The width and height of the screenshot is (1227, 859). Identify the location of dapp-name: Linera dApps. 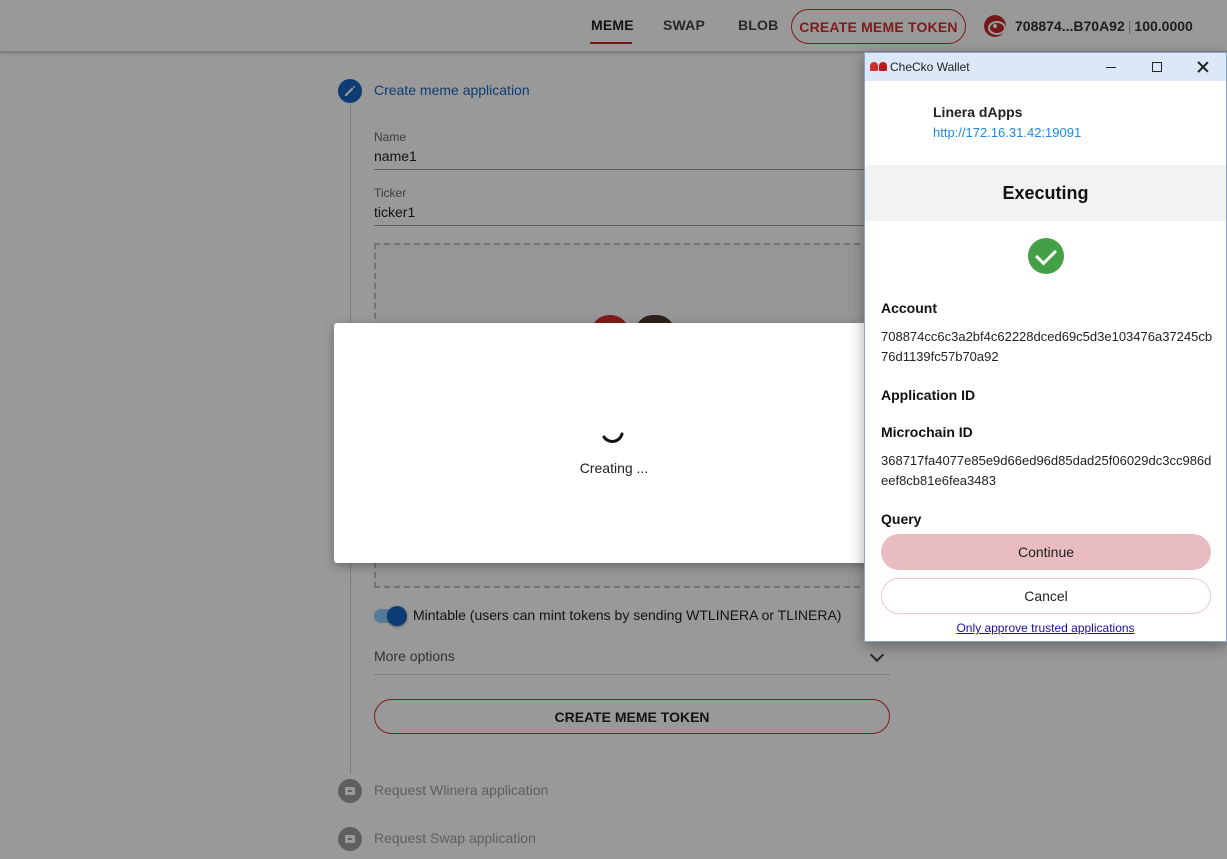
(978, 112).